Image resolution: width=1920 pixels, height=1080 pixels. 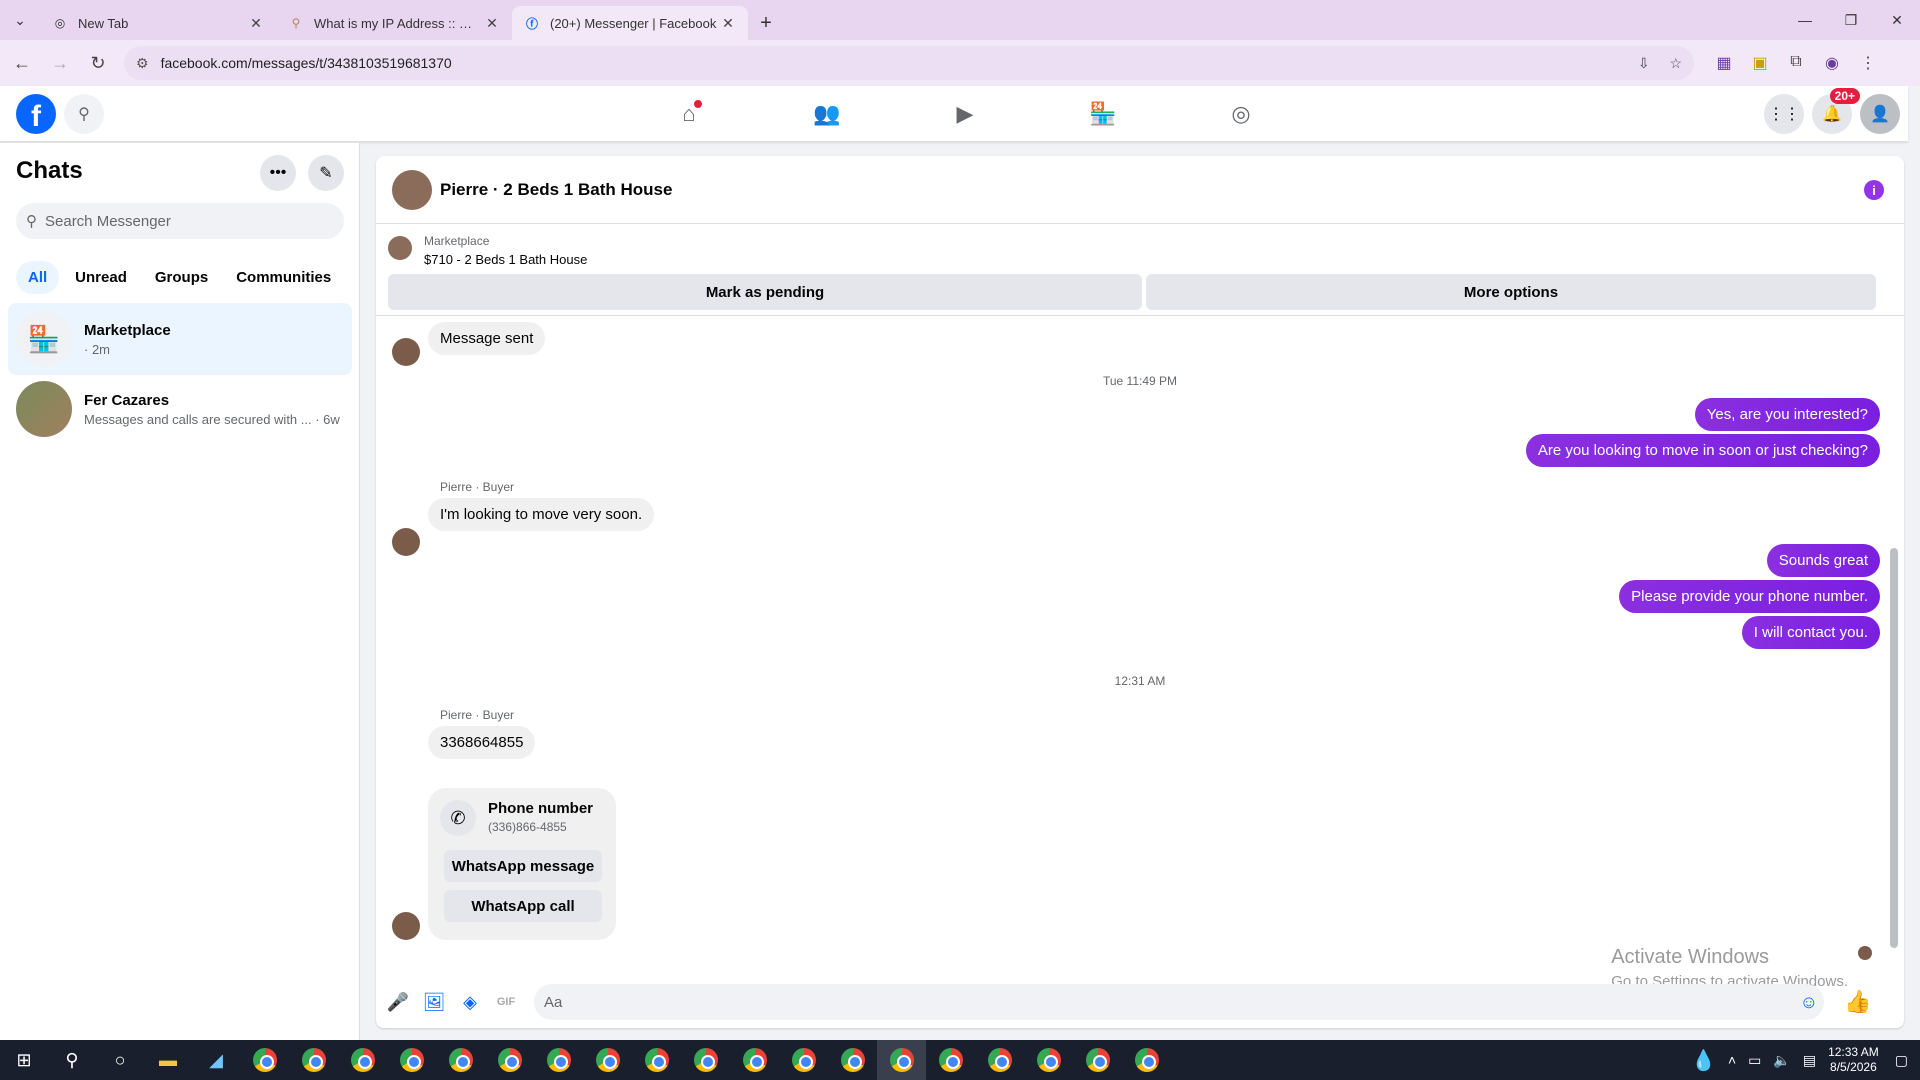 I want to click on facebook-logo-icon: f, so click(x=36, y=114).